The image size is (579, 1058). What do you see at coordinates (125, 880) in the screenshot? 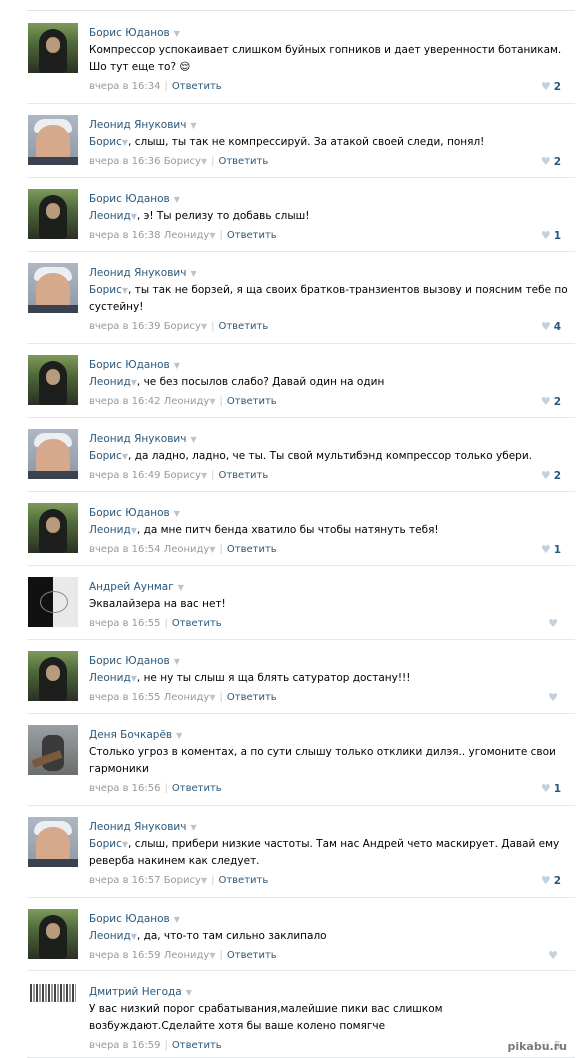
I see `comment-date: вчера в 16:57` at bounding box center [125, 880].